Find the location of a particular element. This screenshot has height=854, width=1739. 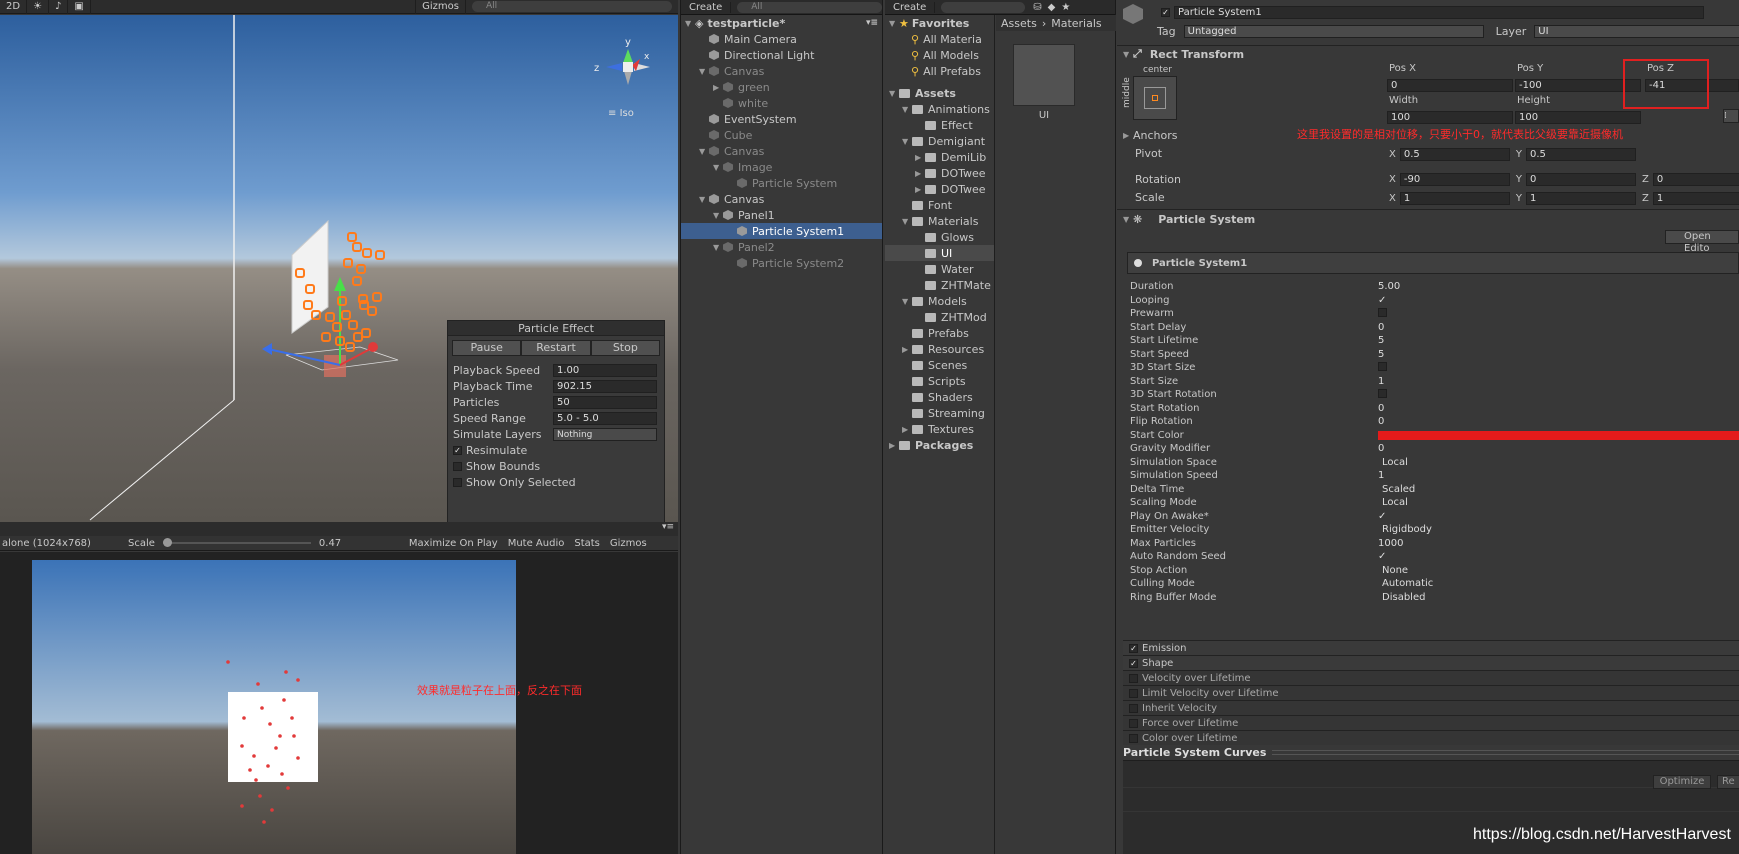

anchor-preset-button is located at coordinates (1155, 98).